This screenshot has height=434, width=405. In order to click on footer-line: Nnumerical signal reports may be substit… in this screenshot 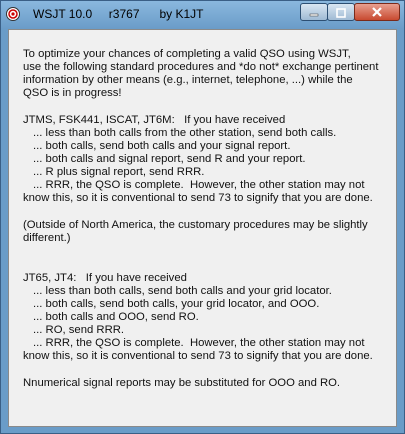, I will do `click(182, 383)`.